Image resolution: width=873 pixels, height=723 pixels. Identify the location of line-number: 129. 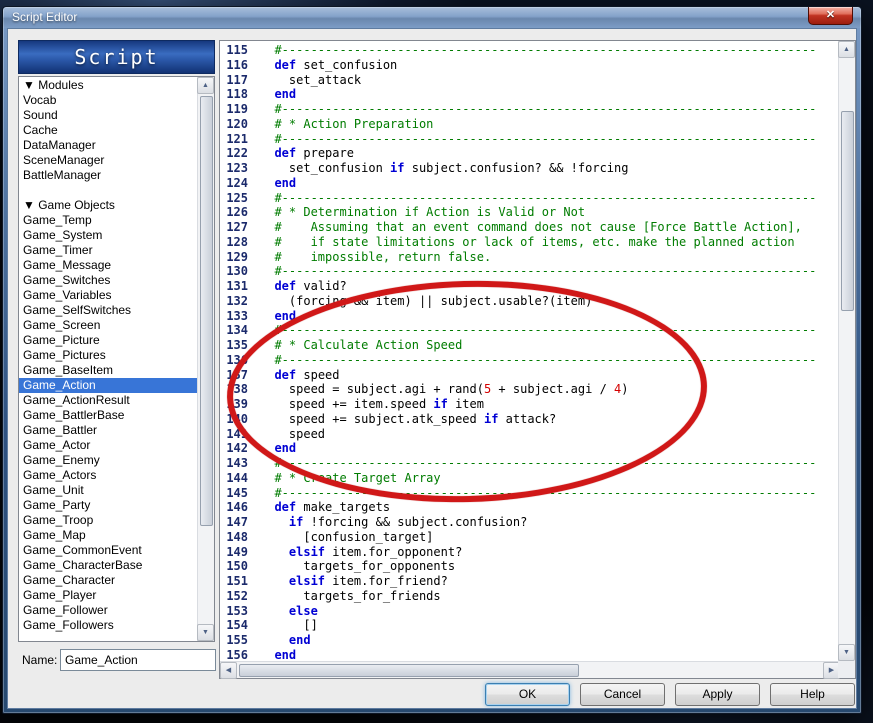
(237, 256).